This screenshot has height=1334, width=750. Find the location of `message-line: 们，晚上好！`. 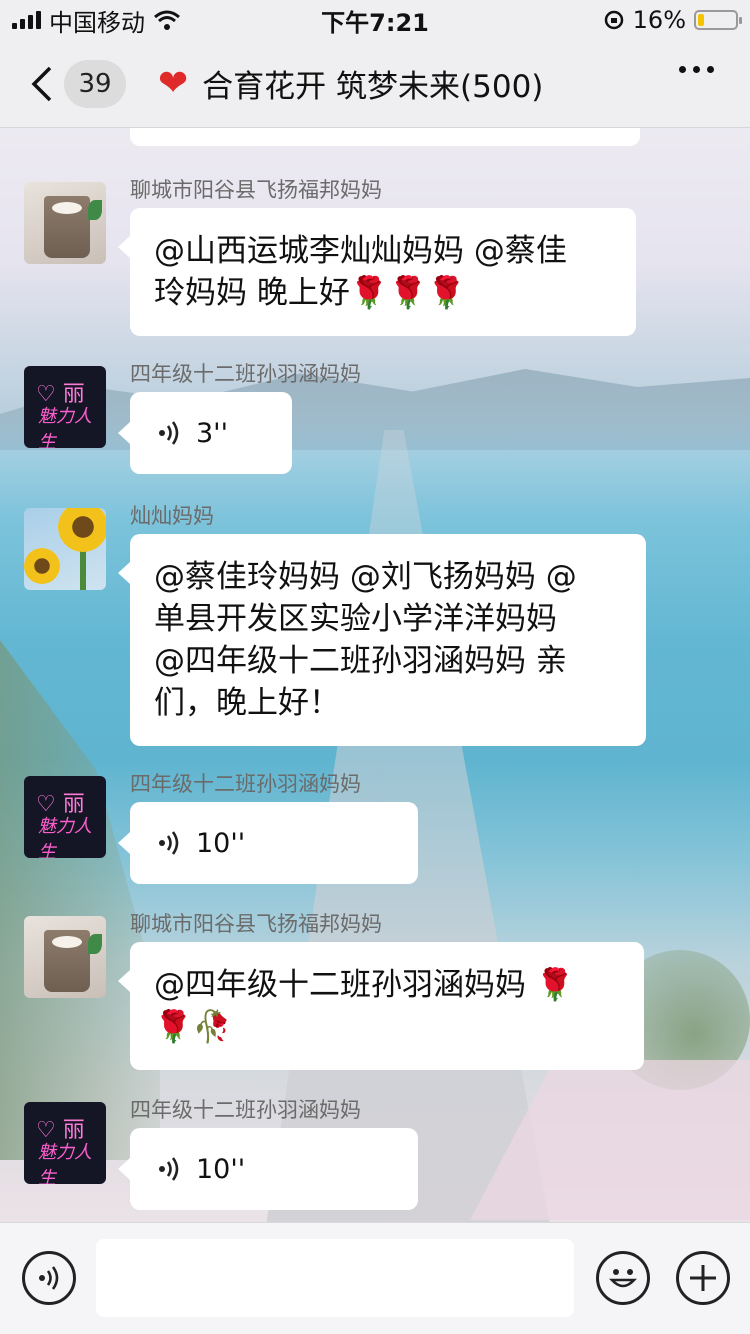

message-line: 们，晚上好！ is located at coordinates (247, 703).